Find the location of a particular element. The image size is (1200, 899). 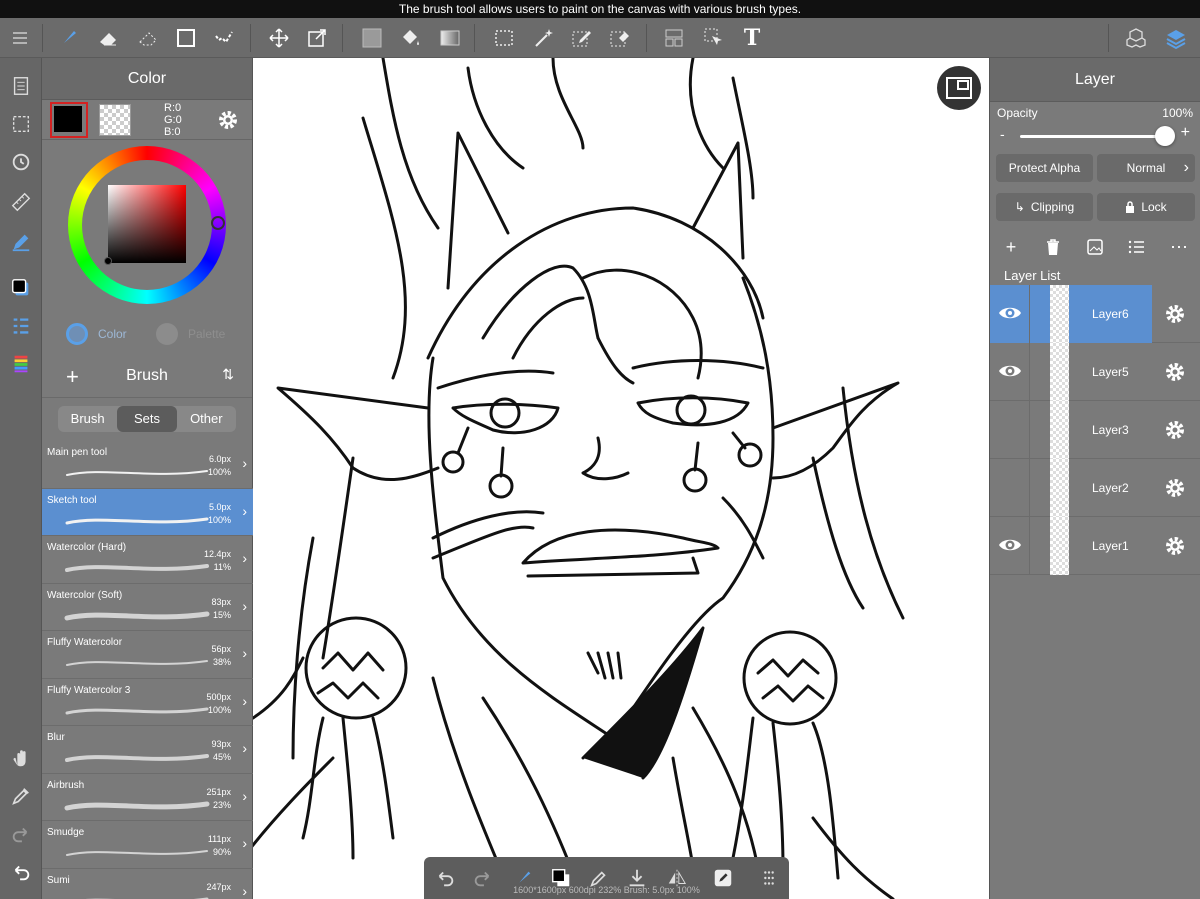

ruler-icon is located at coordinates (21, 202).